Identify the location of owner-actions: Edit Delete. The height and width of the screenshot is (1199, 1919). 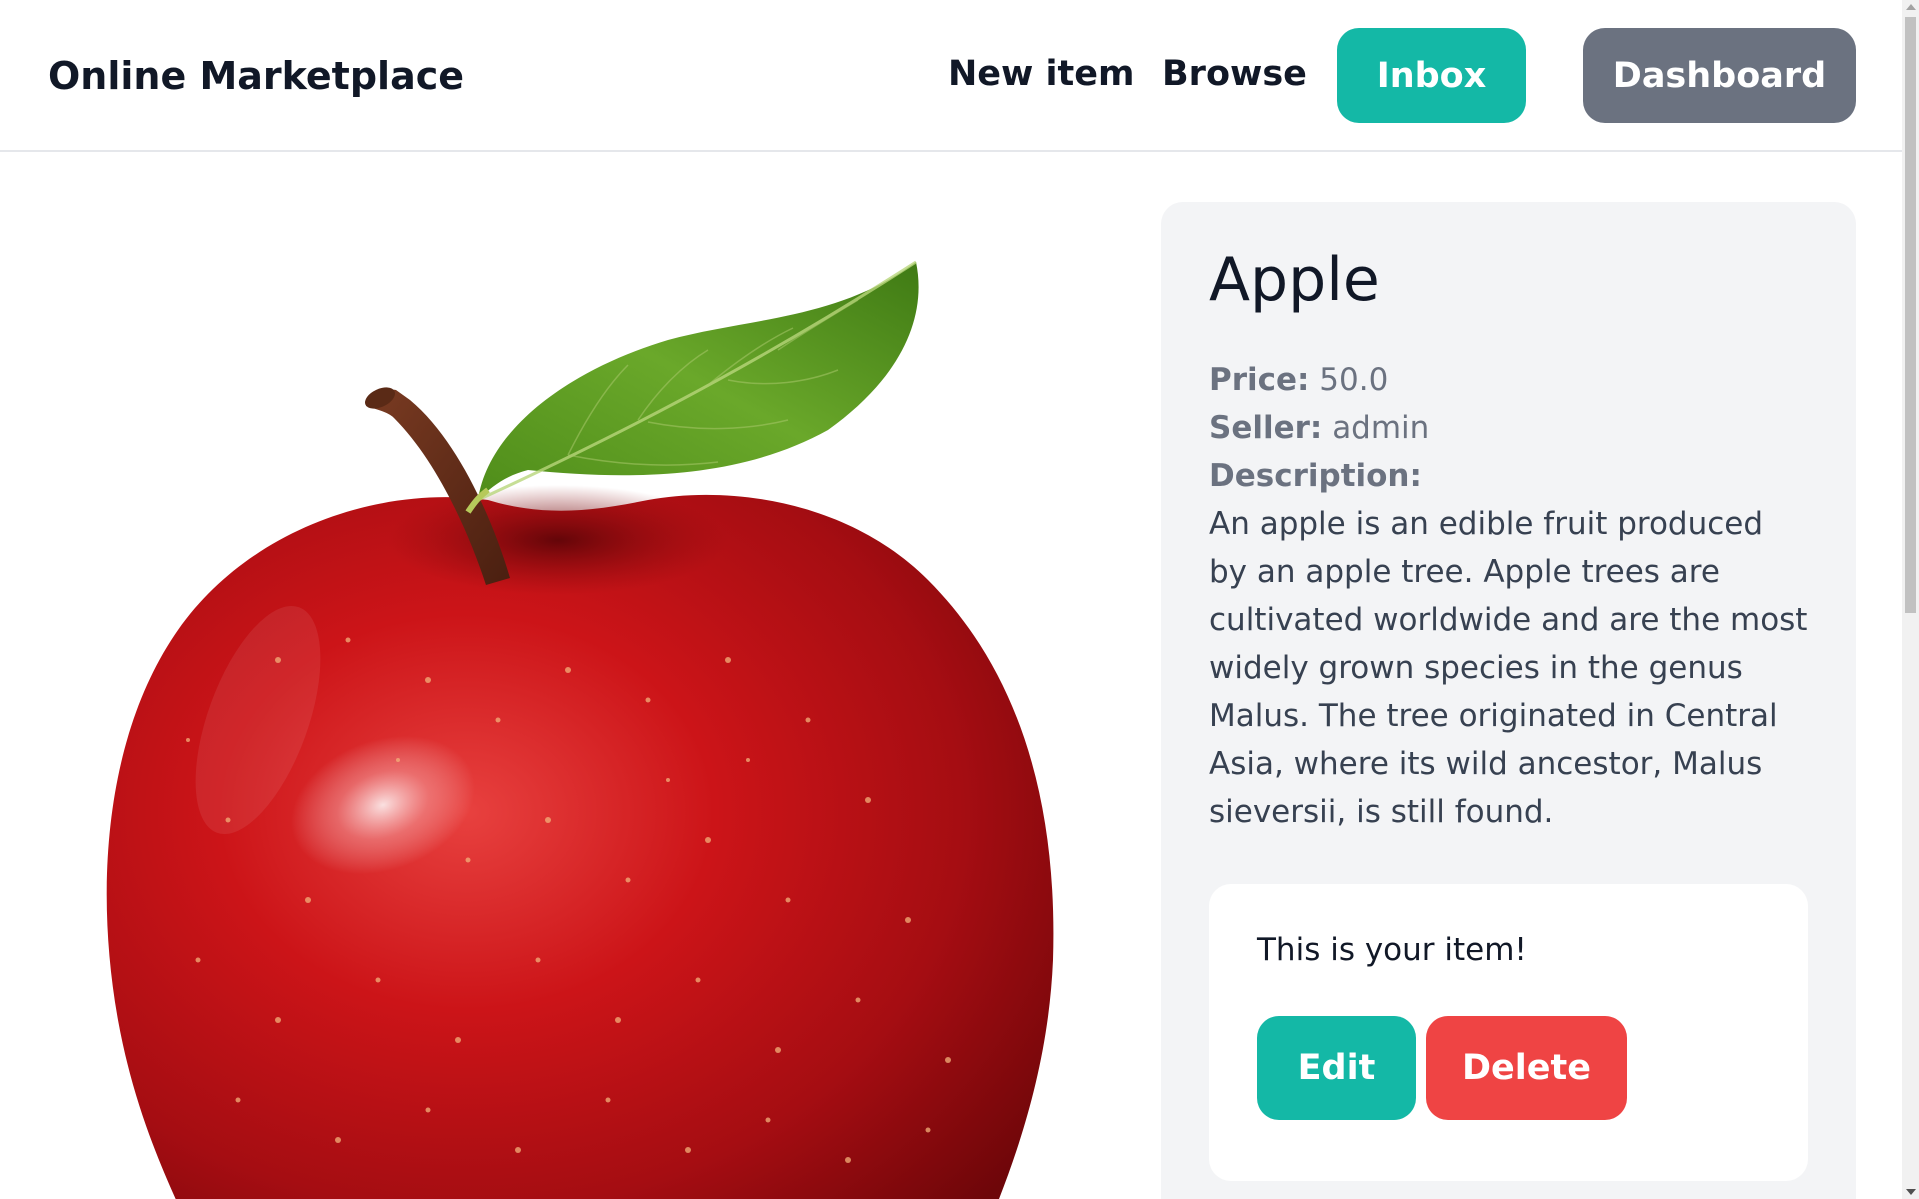
(1508, 1068).